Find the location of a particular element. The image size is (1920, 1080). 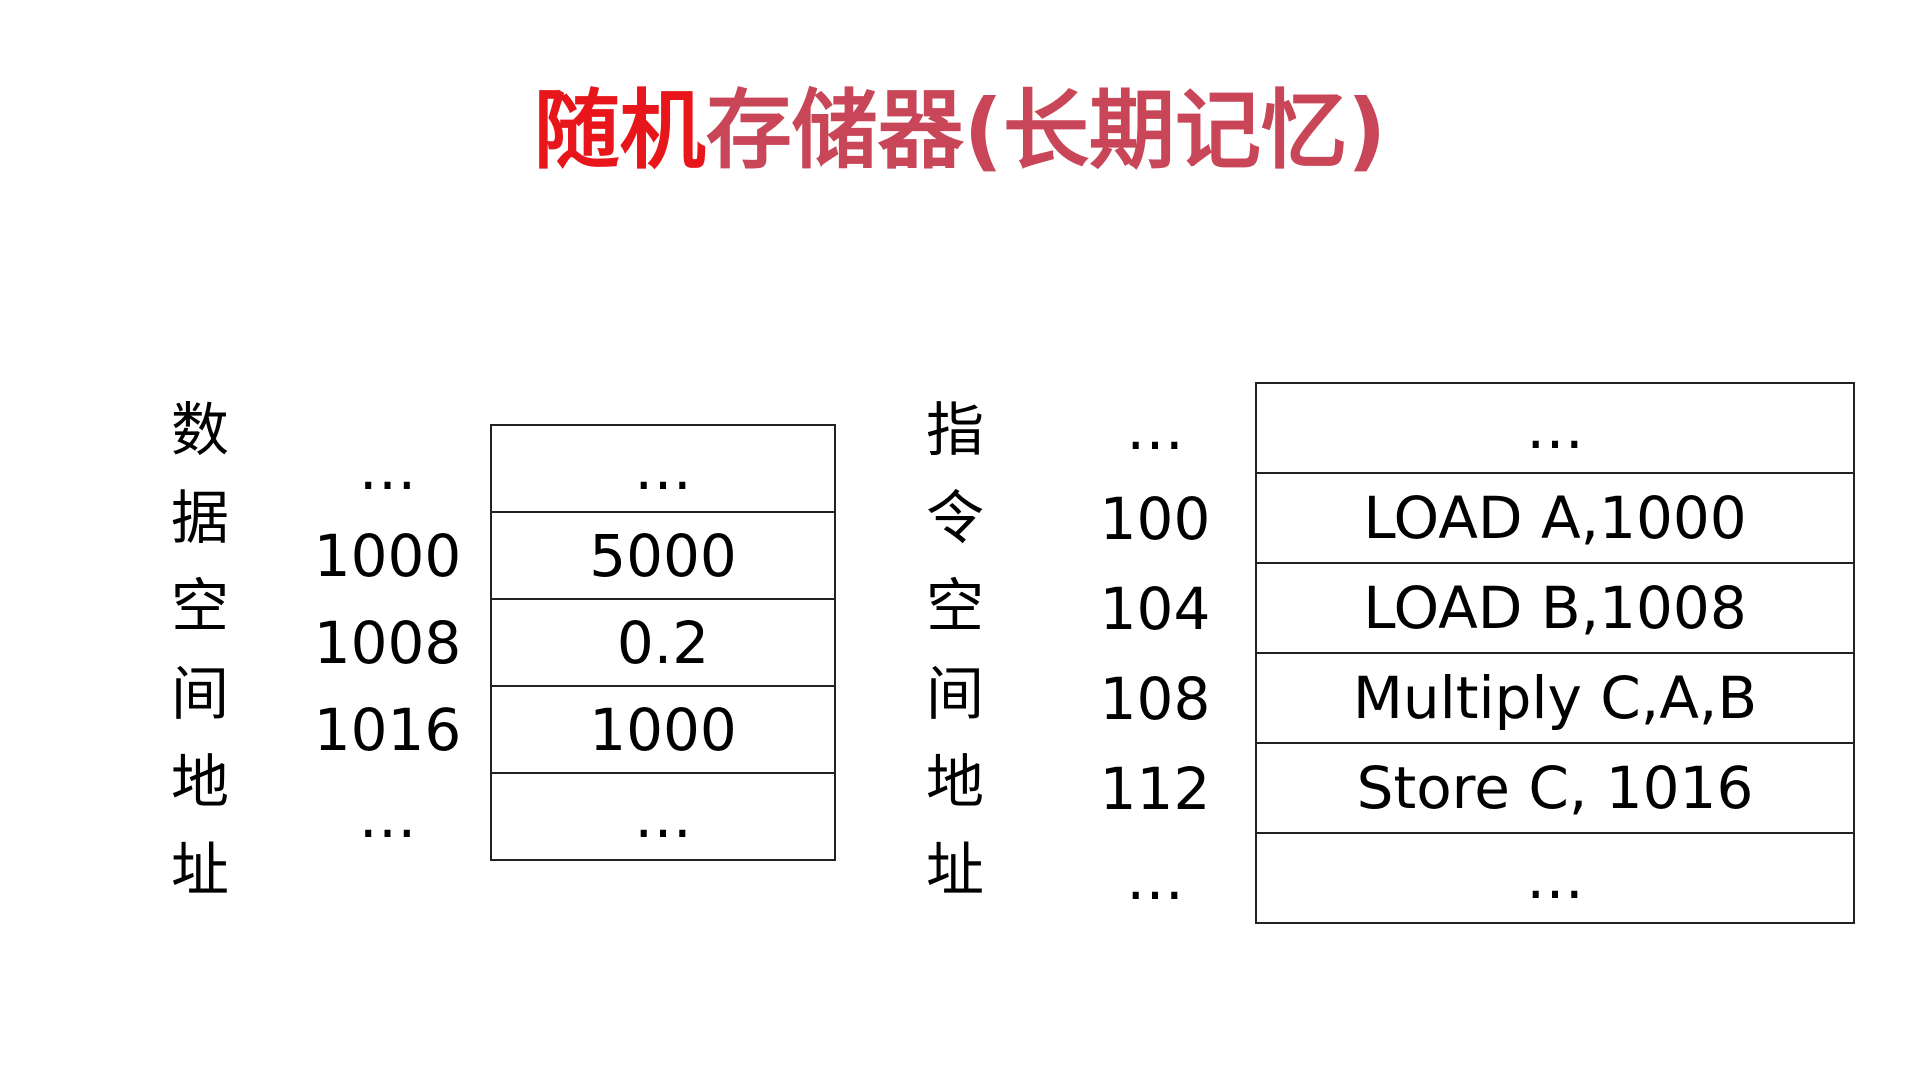

data-address: 1000 is located at coordinates (387, 556).